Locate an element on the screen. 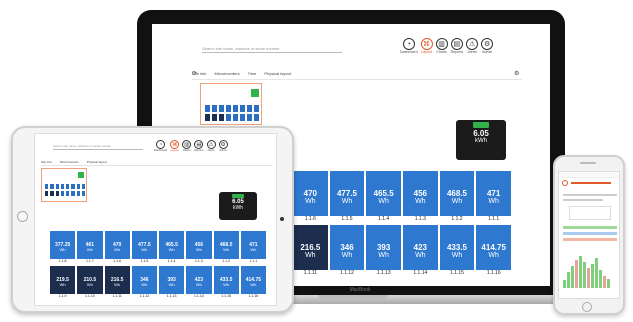  laptop-energy-badge: 6.05 kWh is located at coordinates (481, 140).